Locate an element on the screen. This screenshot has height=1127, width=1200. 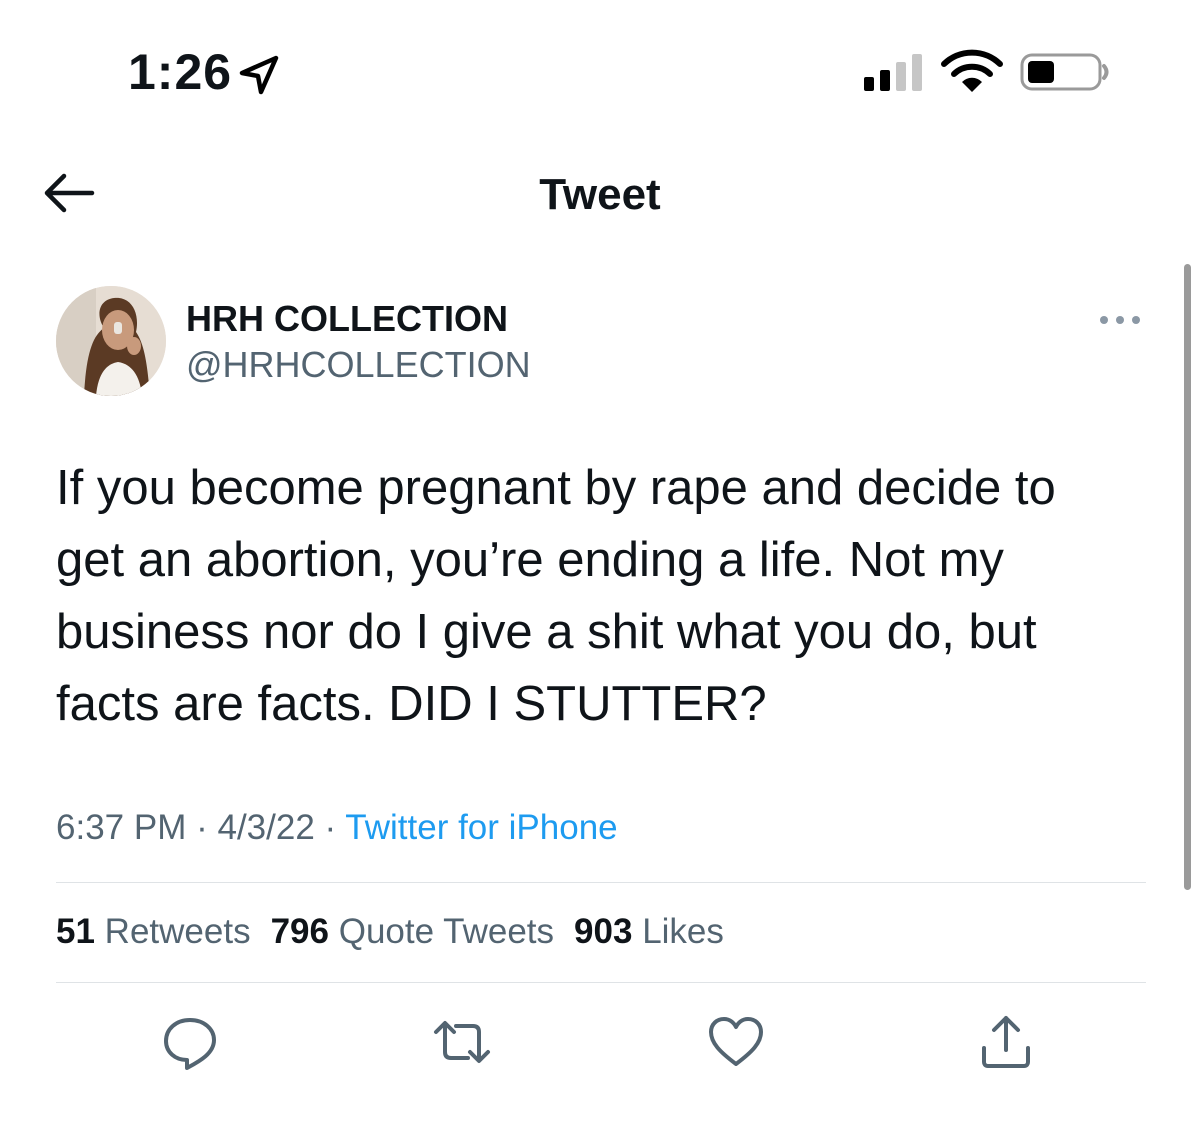
likes-stat: 903 Likes is located at coordinates (649, 931).